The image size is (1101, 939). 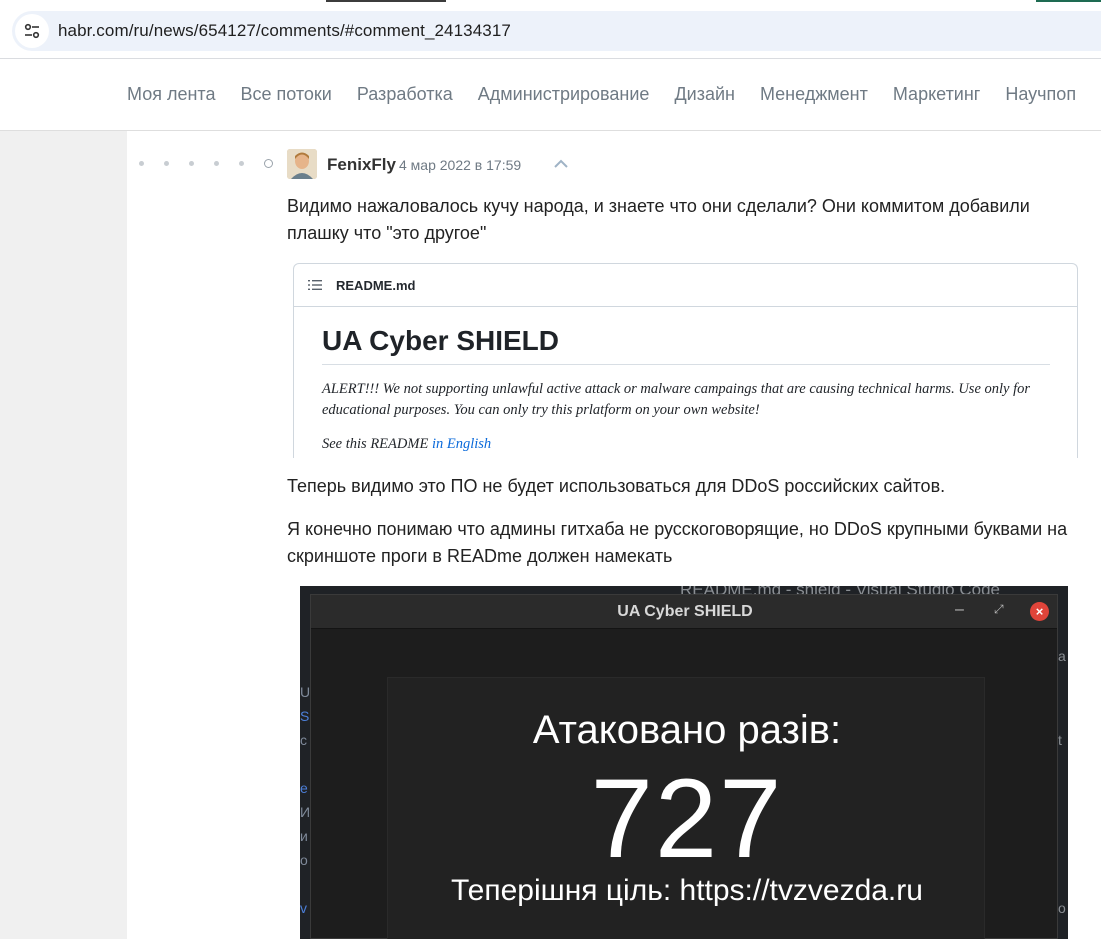 I want to click on background-text-fragment: U, so click(x=305, y=692).